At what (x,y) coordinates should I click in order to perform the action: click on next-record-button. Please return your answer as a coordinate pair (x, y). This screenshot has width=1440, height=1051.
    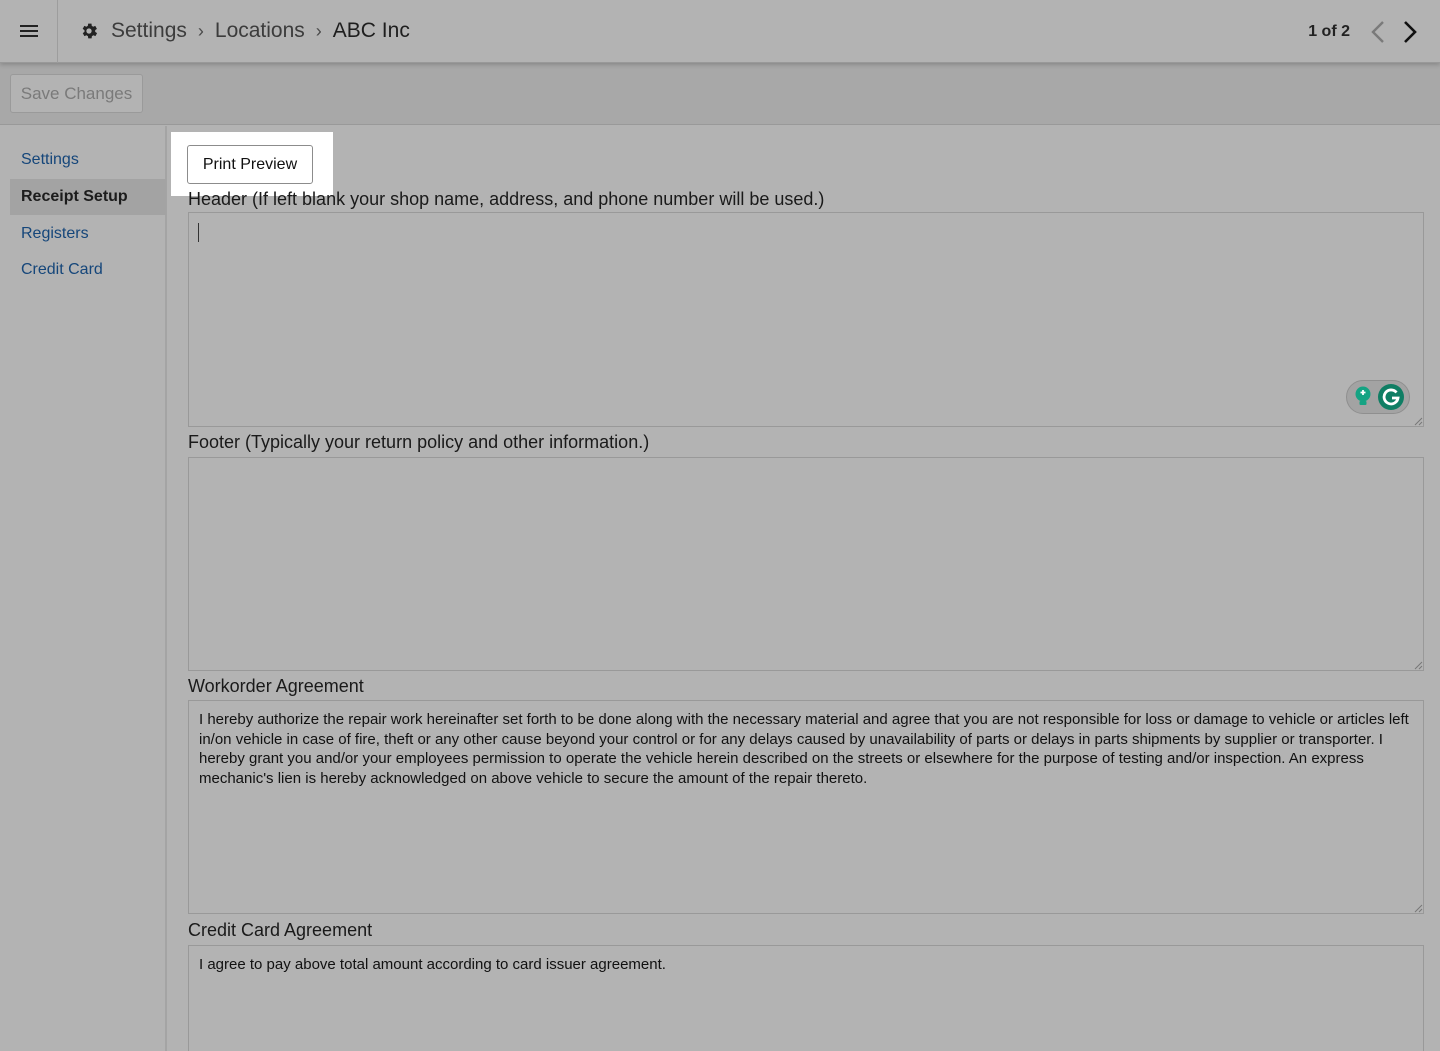
    Looking at the image, I should click on (1410, 32).